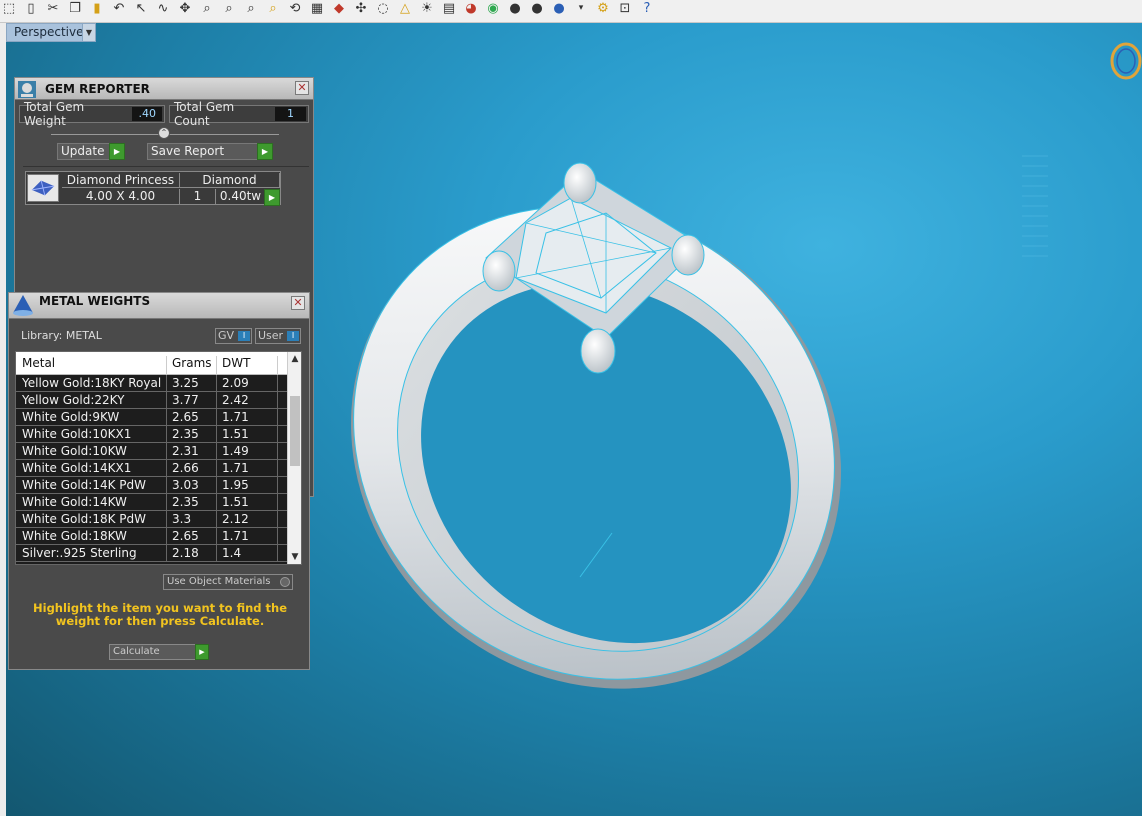  What do you see at coordinates (53, 8) in the screenshot?
I see `cut-icon: ✂` at bounding box center [53, 8].